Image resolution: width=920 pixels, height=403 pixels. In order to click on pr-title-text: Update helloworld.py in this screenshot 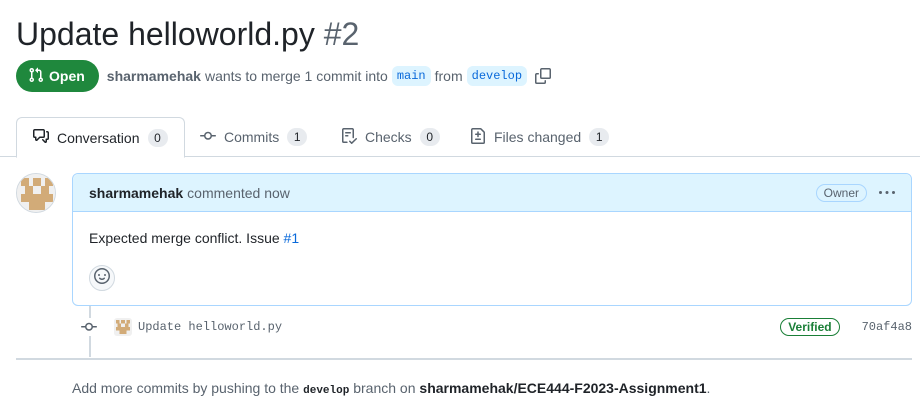, I will do `click(165, 34)`.